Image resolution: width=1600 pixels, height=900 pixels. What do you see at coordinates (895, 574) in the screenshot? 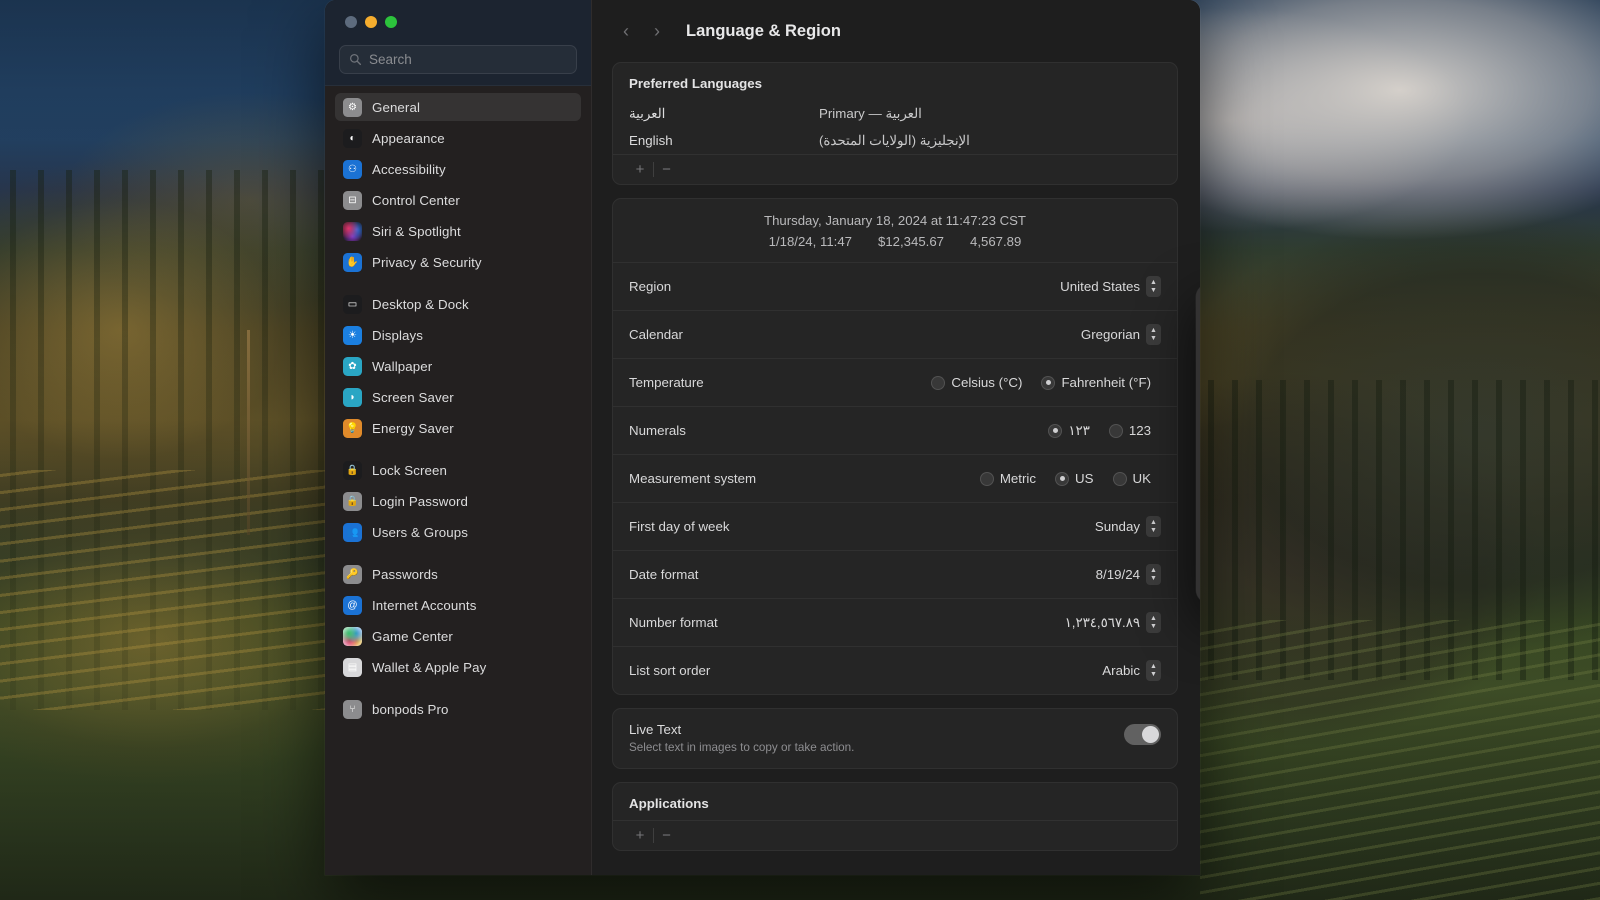
I see `date-format-row: Date format 8/19/24 ▲ ▼` at bounding box center [895, 574].